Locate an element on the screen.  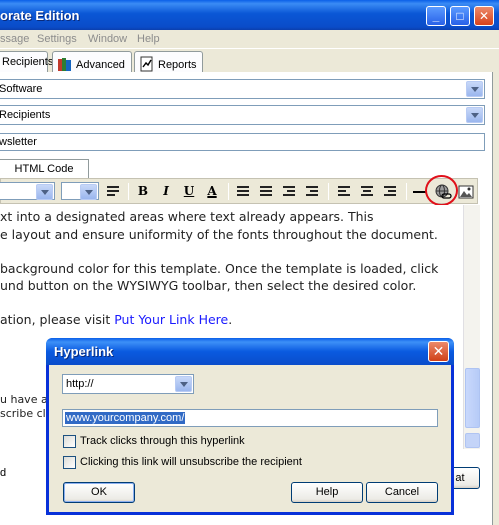
numbered-list-button is located at coordinates (243, 191).